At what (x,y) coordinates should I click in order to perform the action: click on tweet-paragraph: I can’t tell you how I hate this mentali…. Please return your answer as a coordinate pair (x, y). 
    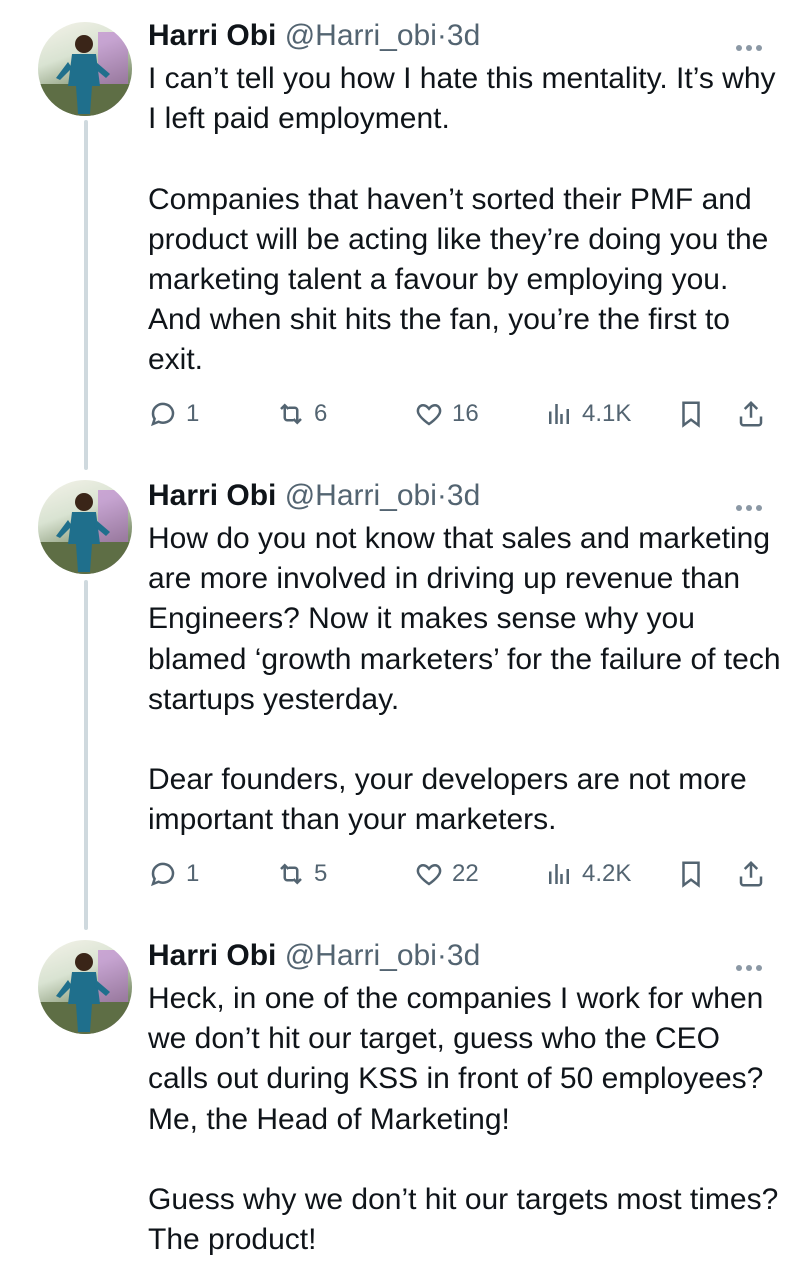
    Looking at the image, I should click on (462, 99).